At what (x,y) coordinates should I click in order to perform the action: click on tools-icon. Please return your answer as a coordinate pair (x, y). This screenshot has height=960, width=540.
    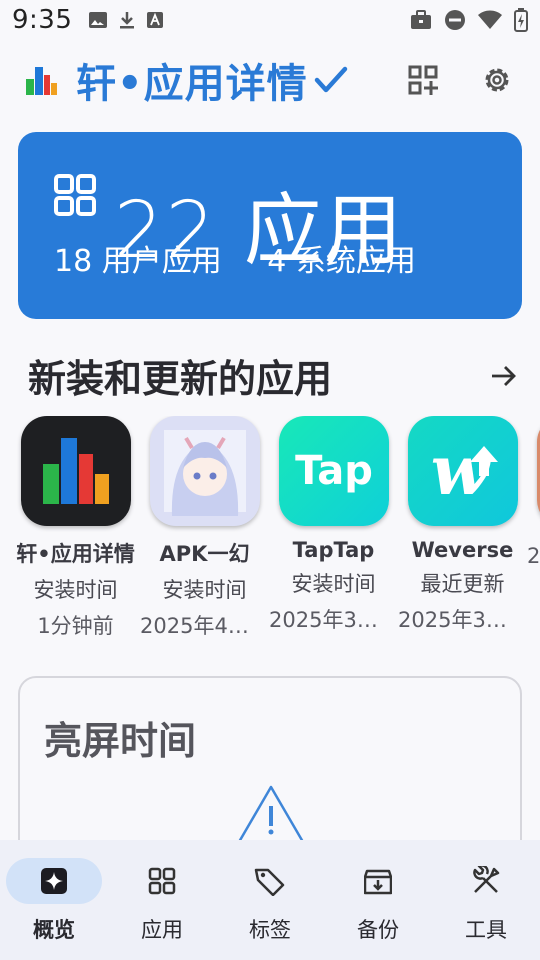
    Looking at the image, I should click on (486, 879).